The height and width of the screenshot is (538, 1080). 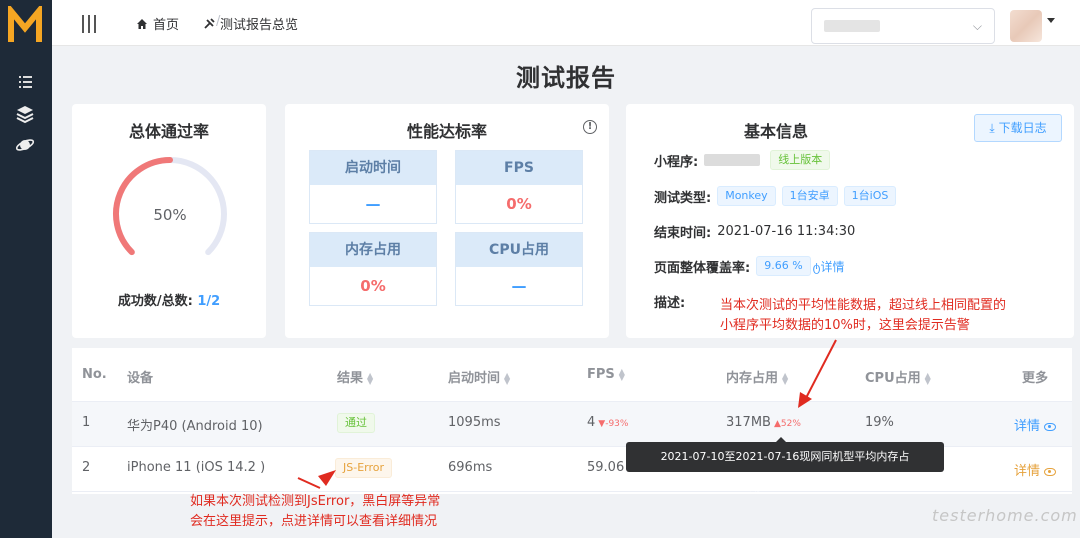 What do you see at coordinates (314, 521) in the screenshot?
I see `annotation-bottom-line: 会在这里提示，点进详情可以查看详细情况` at bounding box center [314, 521].